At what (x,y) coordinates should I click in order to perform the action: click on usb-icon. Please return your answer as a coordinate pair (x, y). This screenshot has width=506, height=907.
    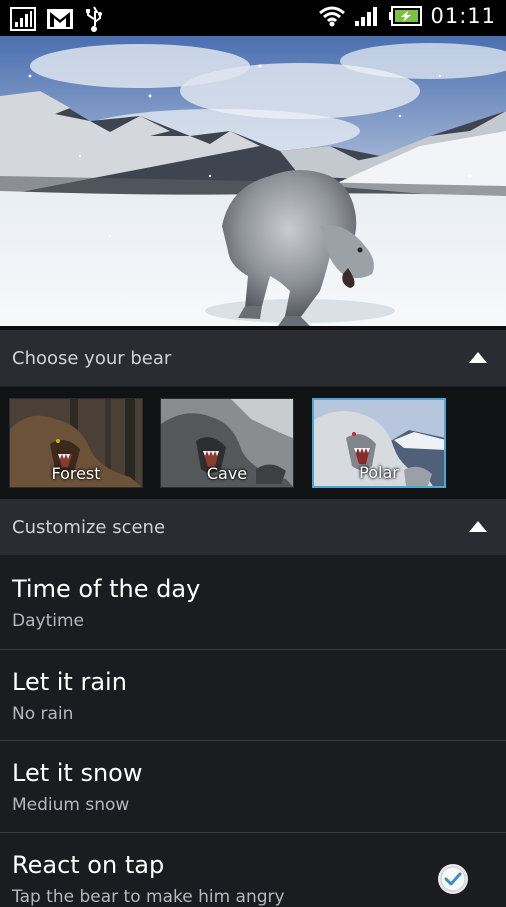
    Looking at the image, I should click on (94, 19).